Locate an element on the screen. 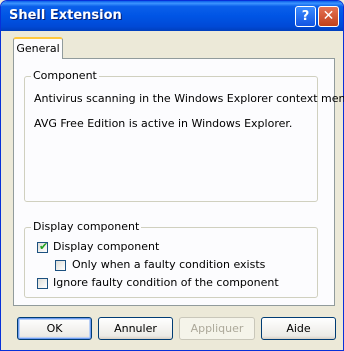 The image size is (344, 351). cancel-button: Annuler is located at coordinates (135, 328).